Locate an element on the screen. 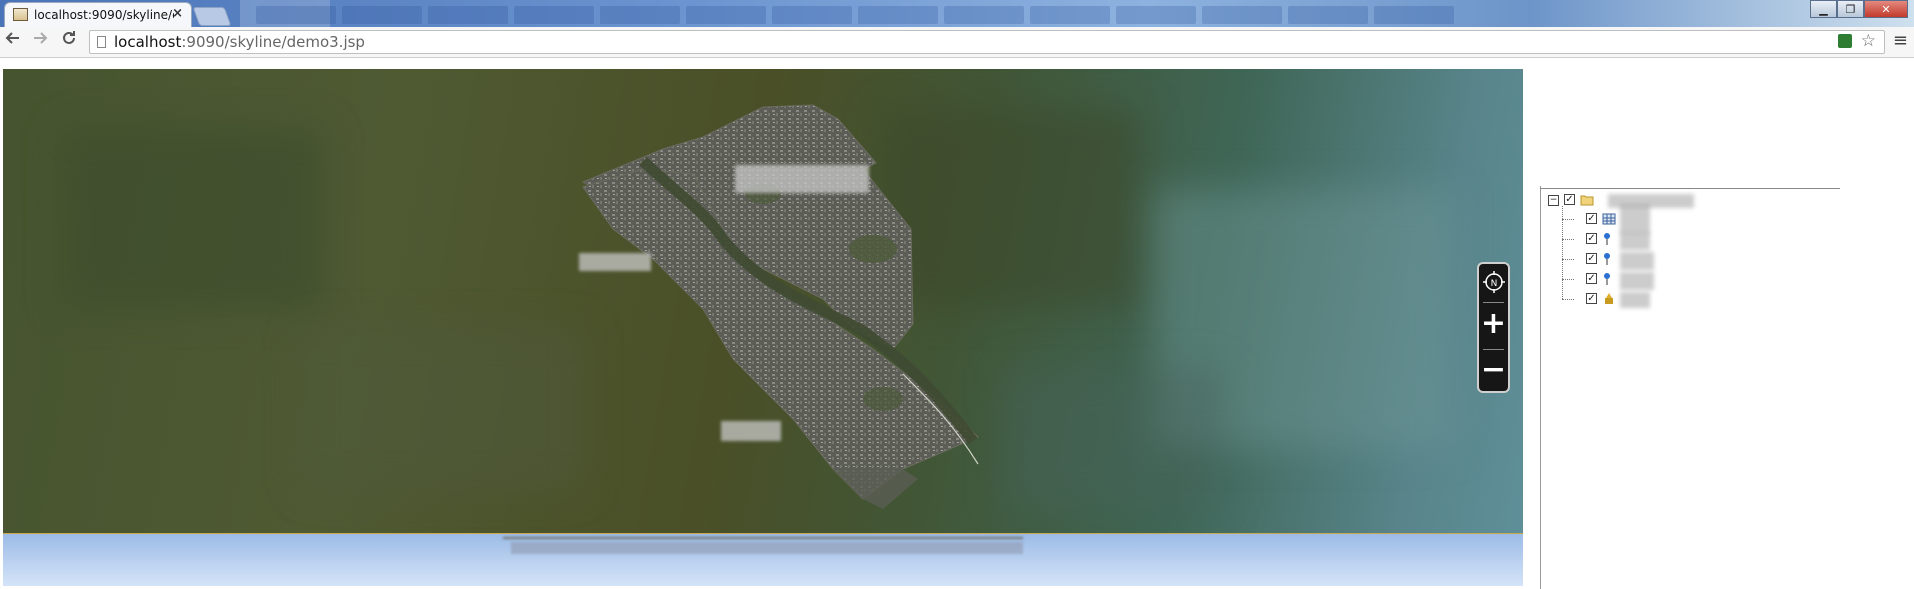 The width and height of the screenshot is (1914, 589). tree-panel-border is located at coordinates (1540, 387).